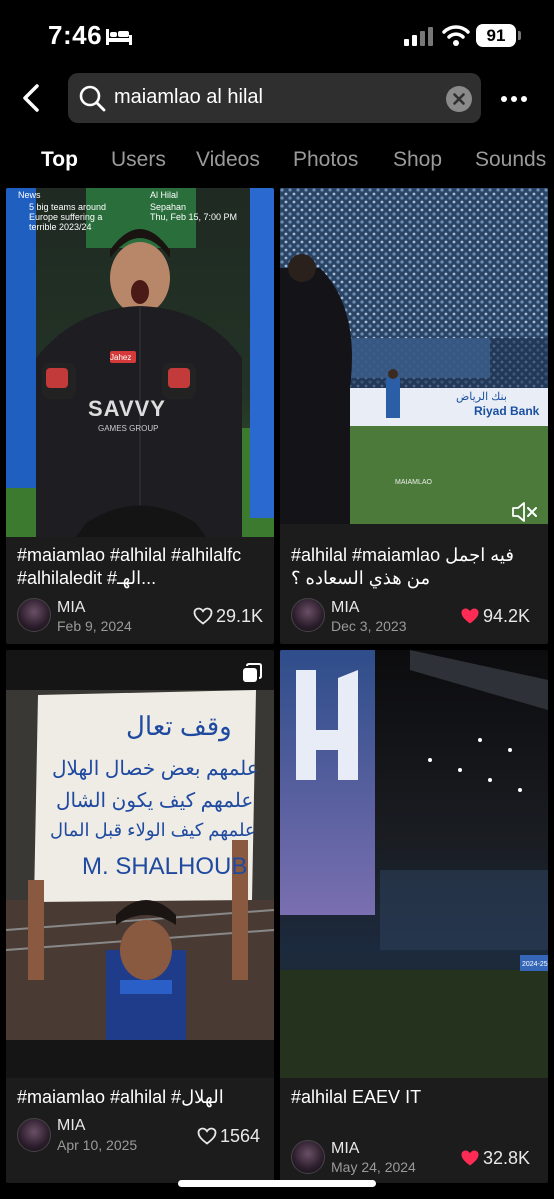 This screenshot has height=1199, width=554. Describe the element at coordinates (535, 964) in the screenshot. I see `screen-text: 2024-25` at that location.